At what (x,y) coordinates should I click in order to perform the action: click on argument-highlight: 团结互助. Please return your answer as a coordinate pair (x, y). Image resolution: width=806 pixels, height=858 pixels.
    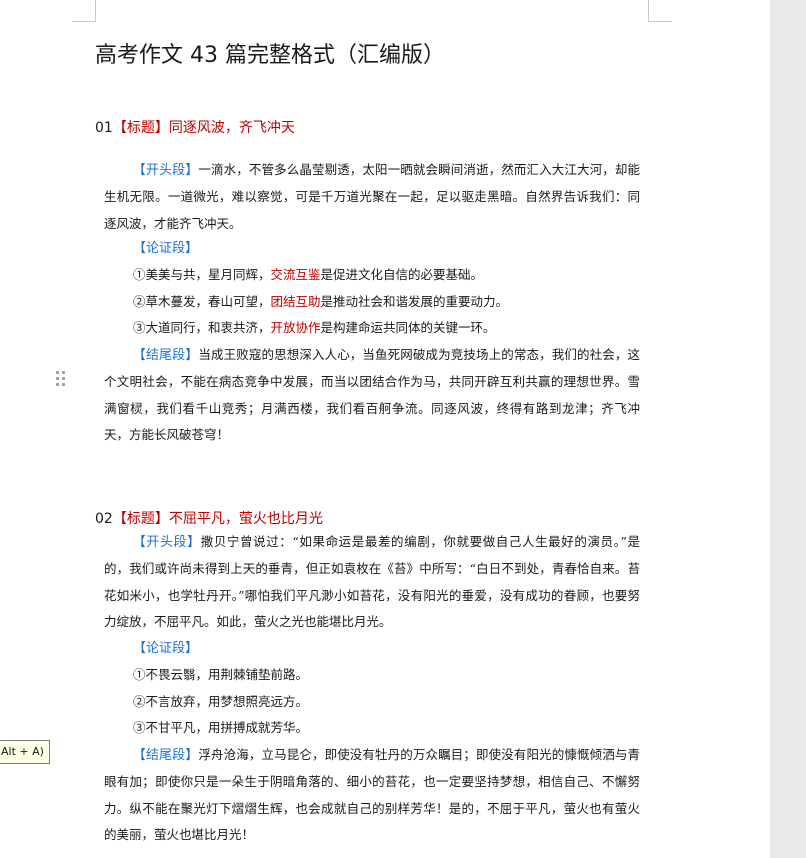
    Looking at the image, I should click on (295, 301).